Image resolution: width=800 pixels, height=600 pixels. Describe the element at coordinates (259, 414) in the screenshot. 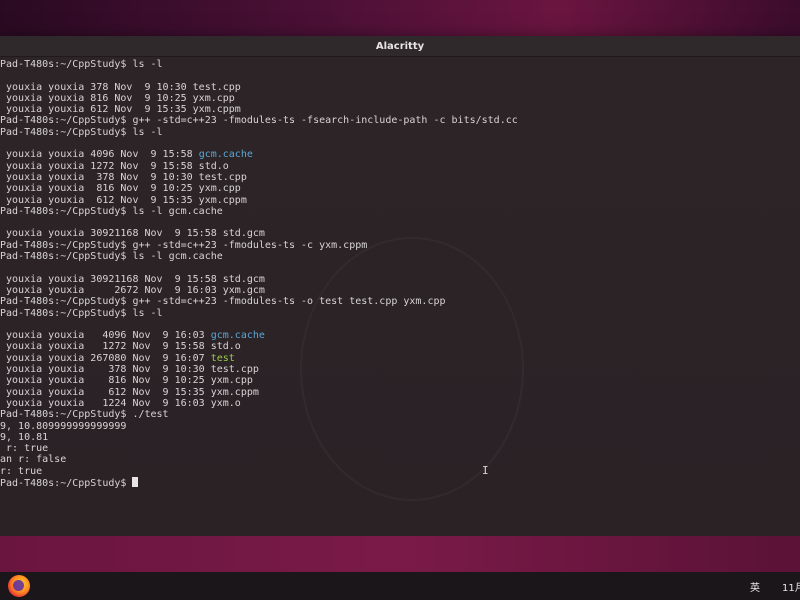

I see `terminal-line: Pad-T480s:~/CppStudy$ ./test` at that location.